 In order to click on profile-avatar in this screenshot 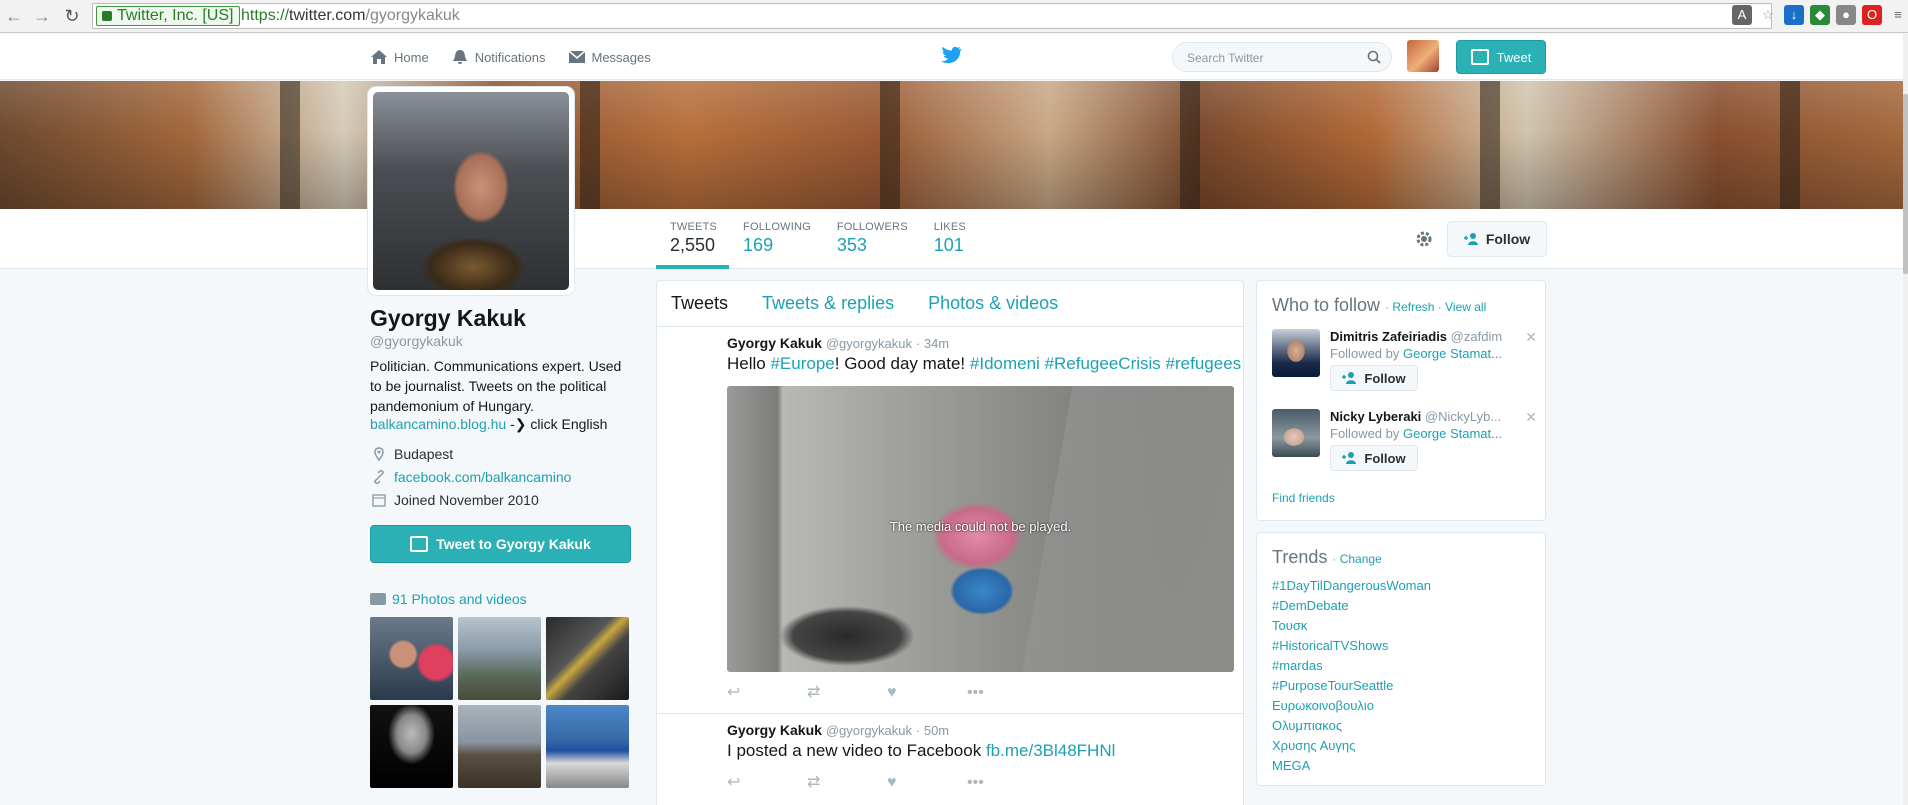, I will do `click(471, 191)`.